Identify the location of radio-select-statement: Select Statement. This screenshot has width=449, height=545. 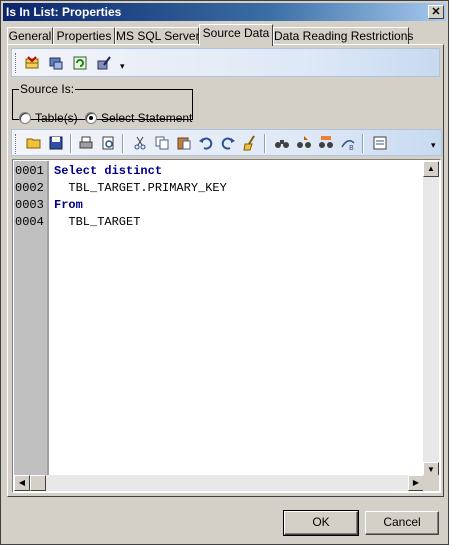
(138, 118).